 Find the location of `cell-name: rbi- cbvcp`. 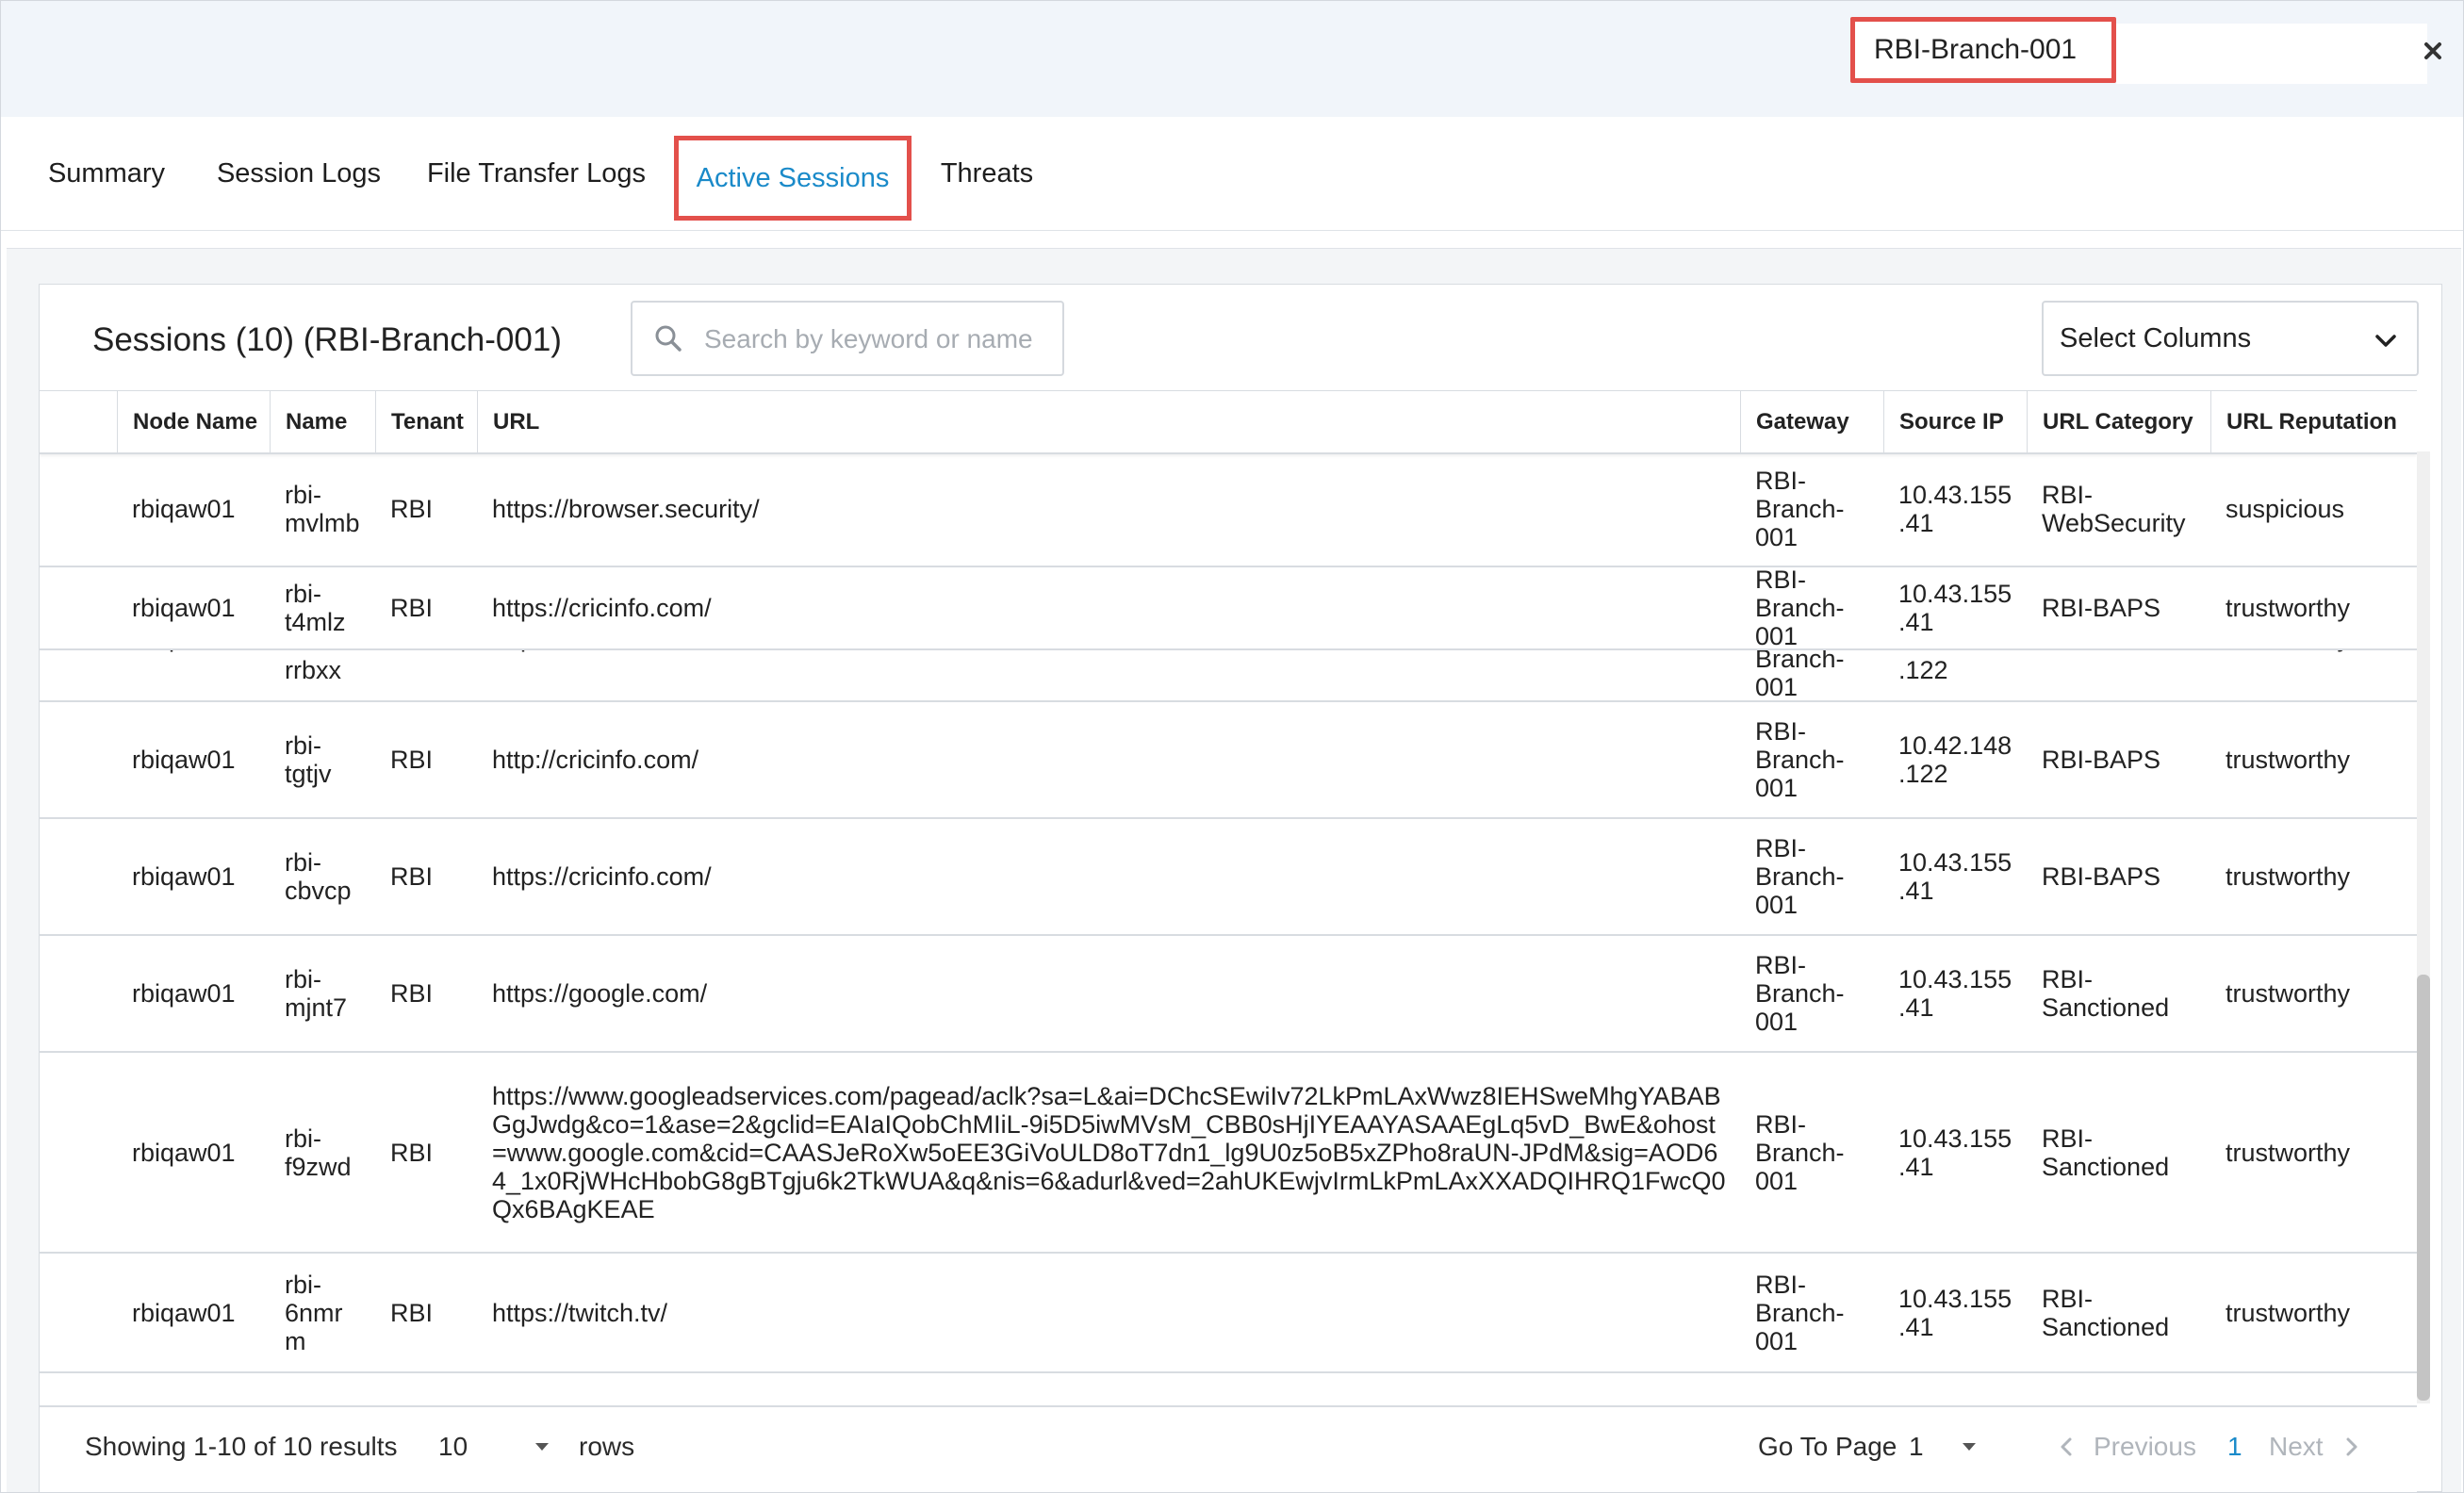

cell-name: rbi- cbvcp is located at coordinates (318, 876).